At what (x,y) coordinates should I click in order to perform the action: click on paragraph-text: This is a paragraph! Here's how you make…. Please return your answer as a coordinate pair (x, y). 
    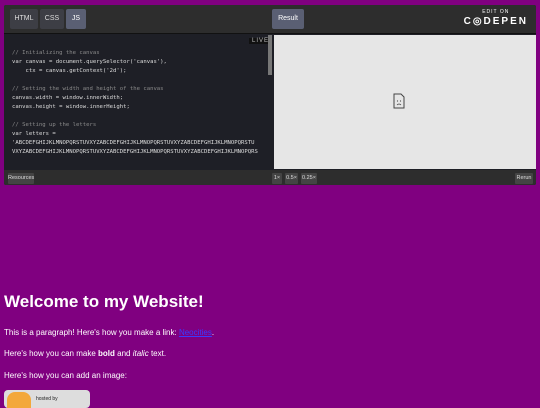
    Looking at the image, I should click on (91, 332).